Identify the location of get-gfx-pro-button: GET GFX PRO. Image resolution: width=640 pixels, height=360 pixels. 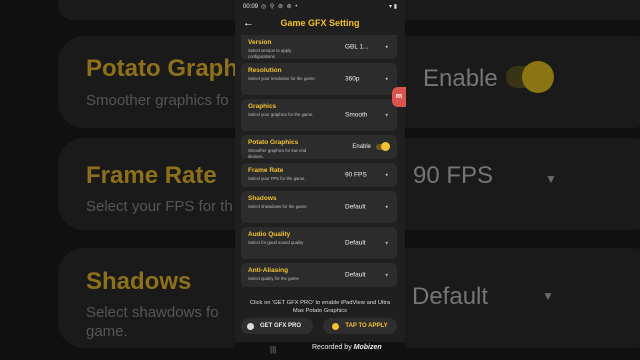
(277, 326).